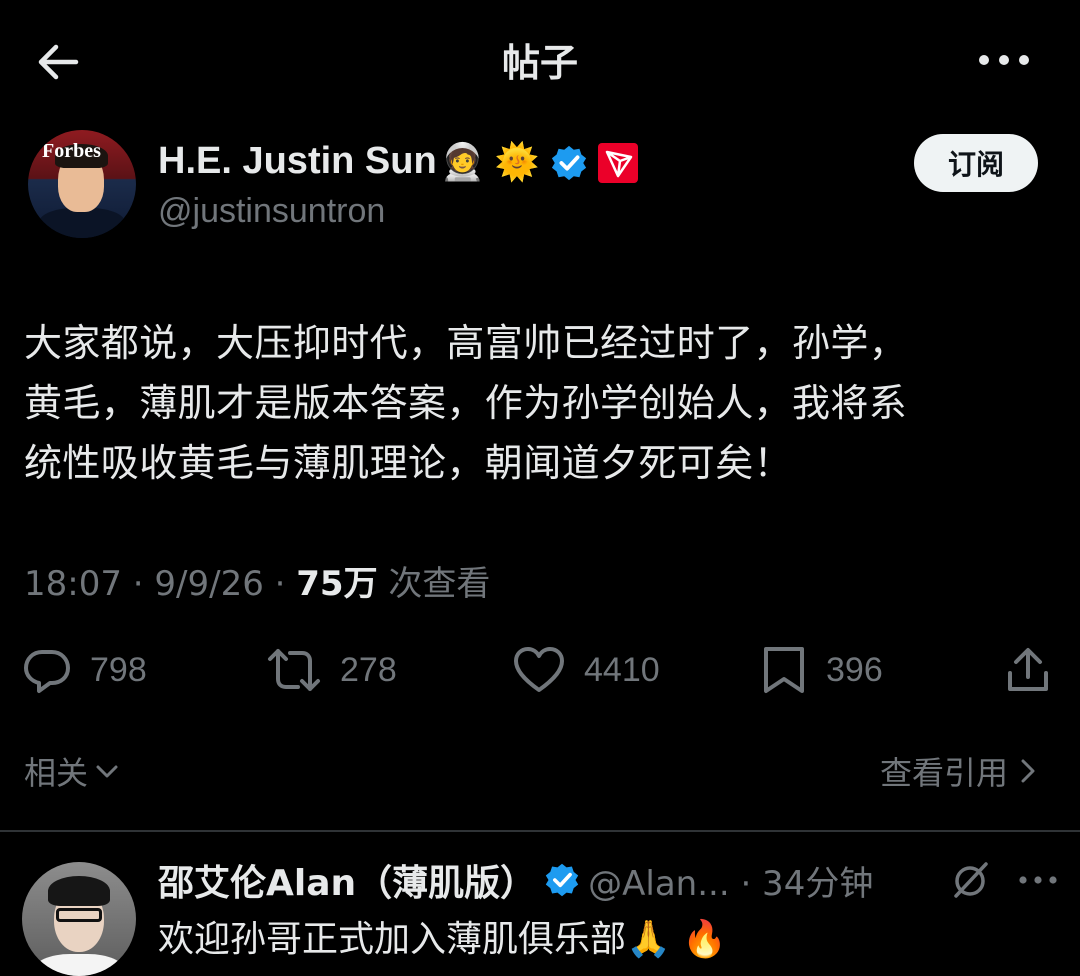 Image resolution: width=1080 pixels, height=976 pixels. I want to click on retweet-count: 278, so click(368, 669).